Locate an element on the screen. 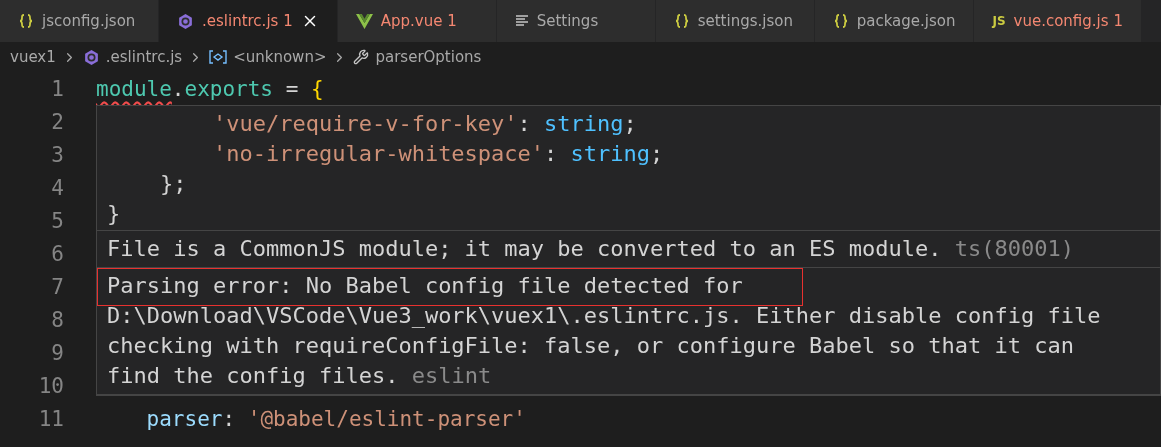 The width and height of the screenshot is (1161, 447). tab-label: .eslintrc.js 1 is located at coordinates (247, 21).